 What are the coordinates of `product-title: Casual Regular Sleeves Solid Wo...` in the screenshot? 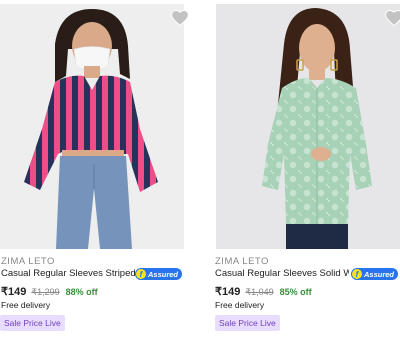 It's located at (282, 273).